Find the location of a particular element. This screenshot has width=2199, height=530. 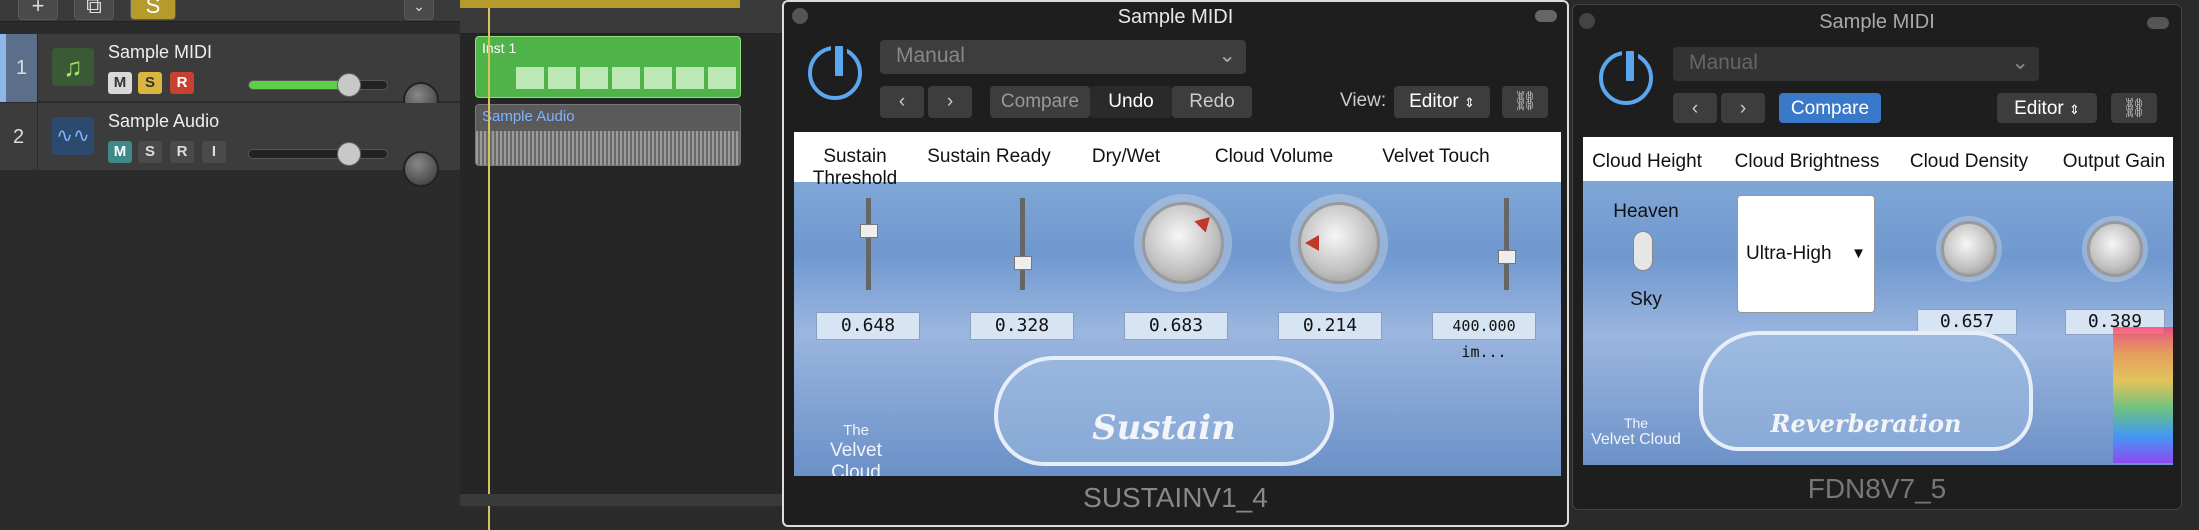

plugin-name-footer: SUSTAINV1_4 is located at coordinates (1175, 497).